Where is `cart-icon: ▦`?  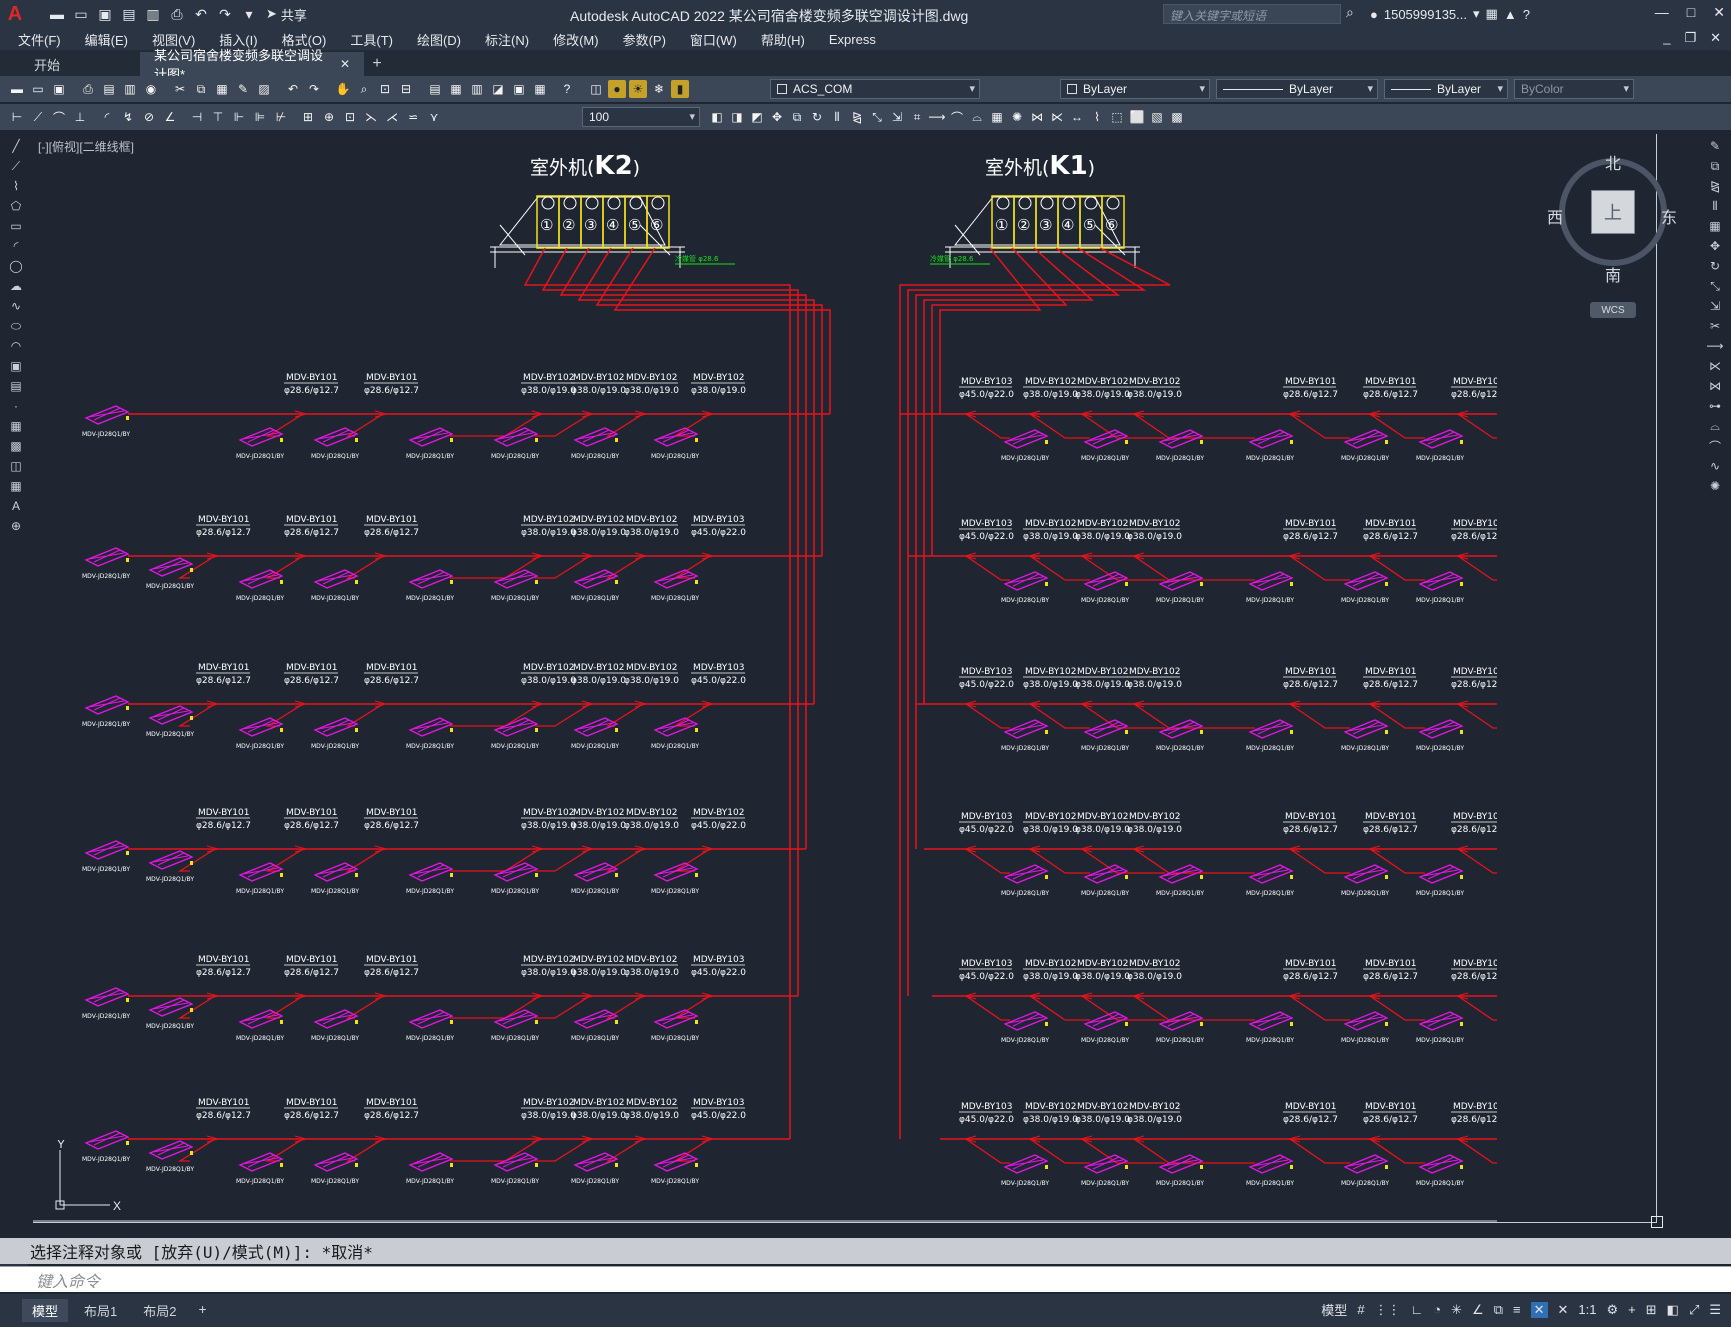 cart-icon: ▦ is located at coordinates (1492, 14).